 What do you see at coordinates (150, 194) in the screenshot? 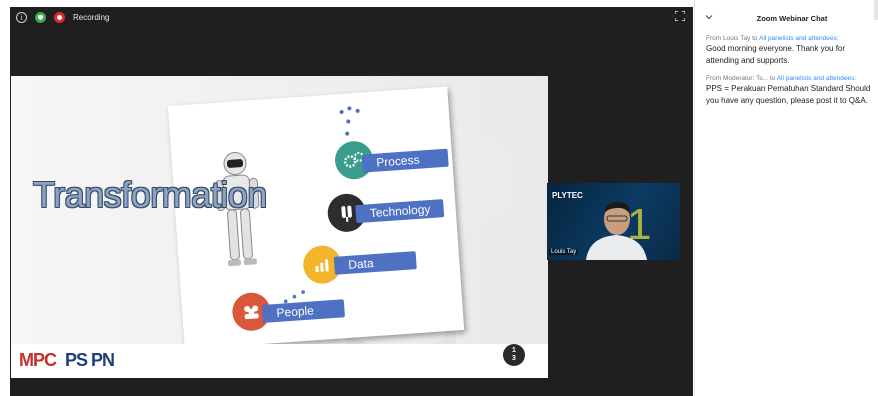
I see `slide-title: Transformation` at bounding box center [150, 194].